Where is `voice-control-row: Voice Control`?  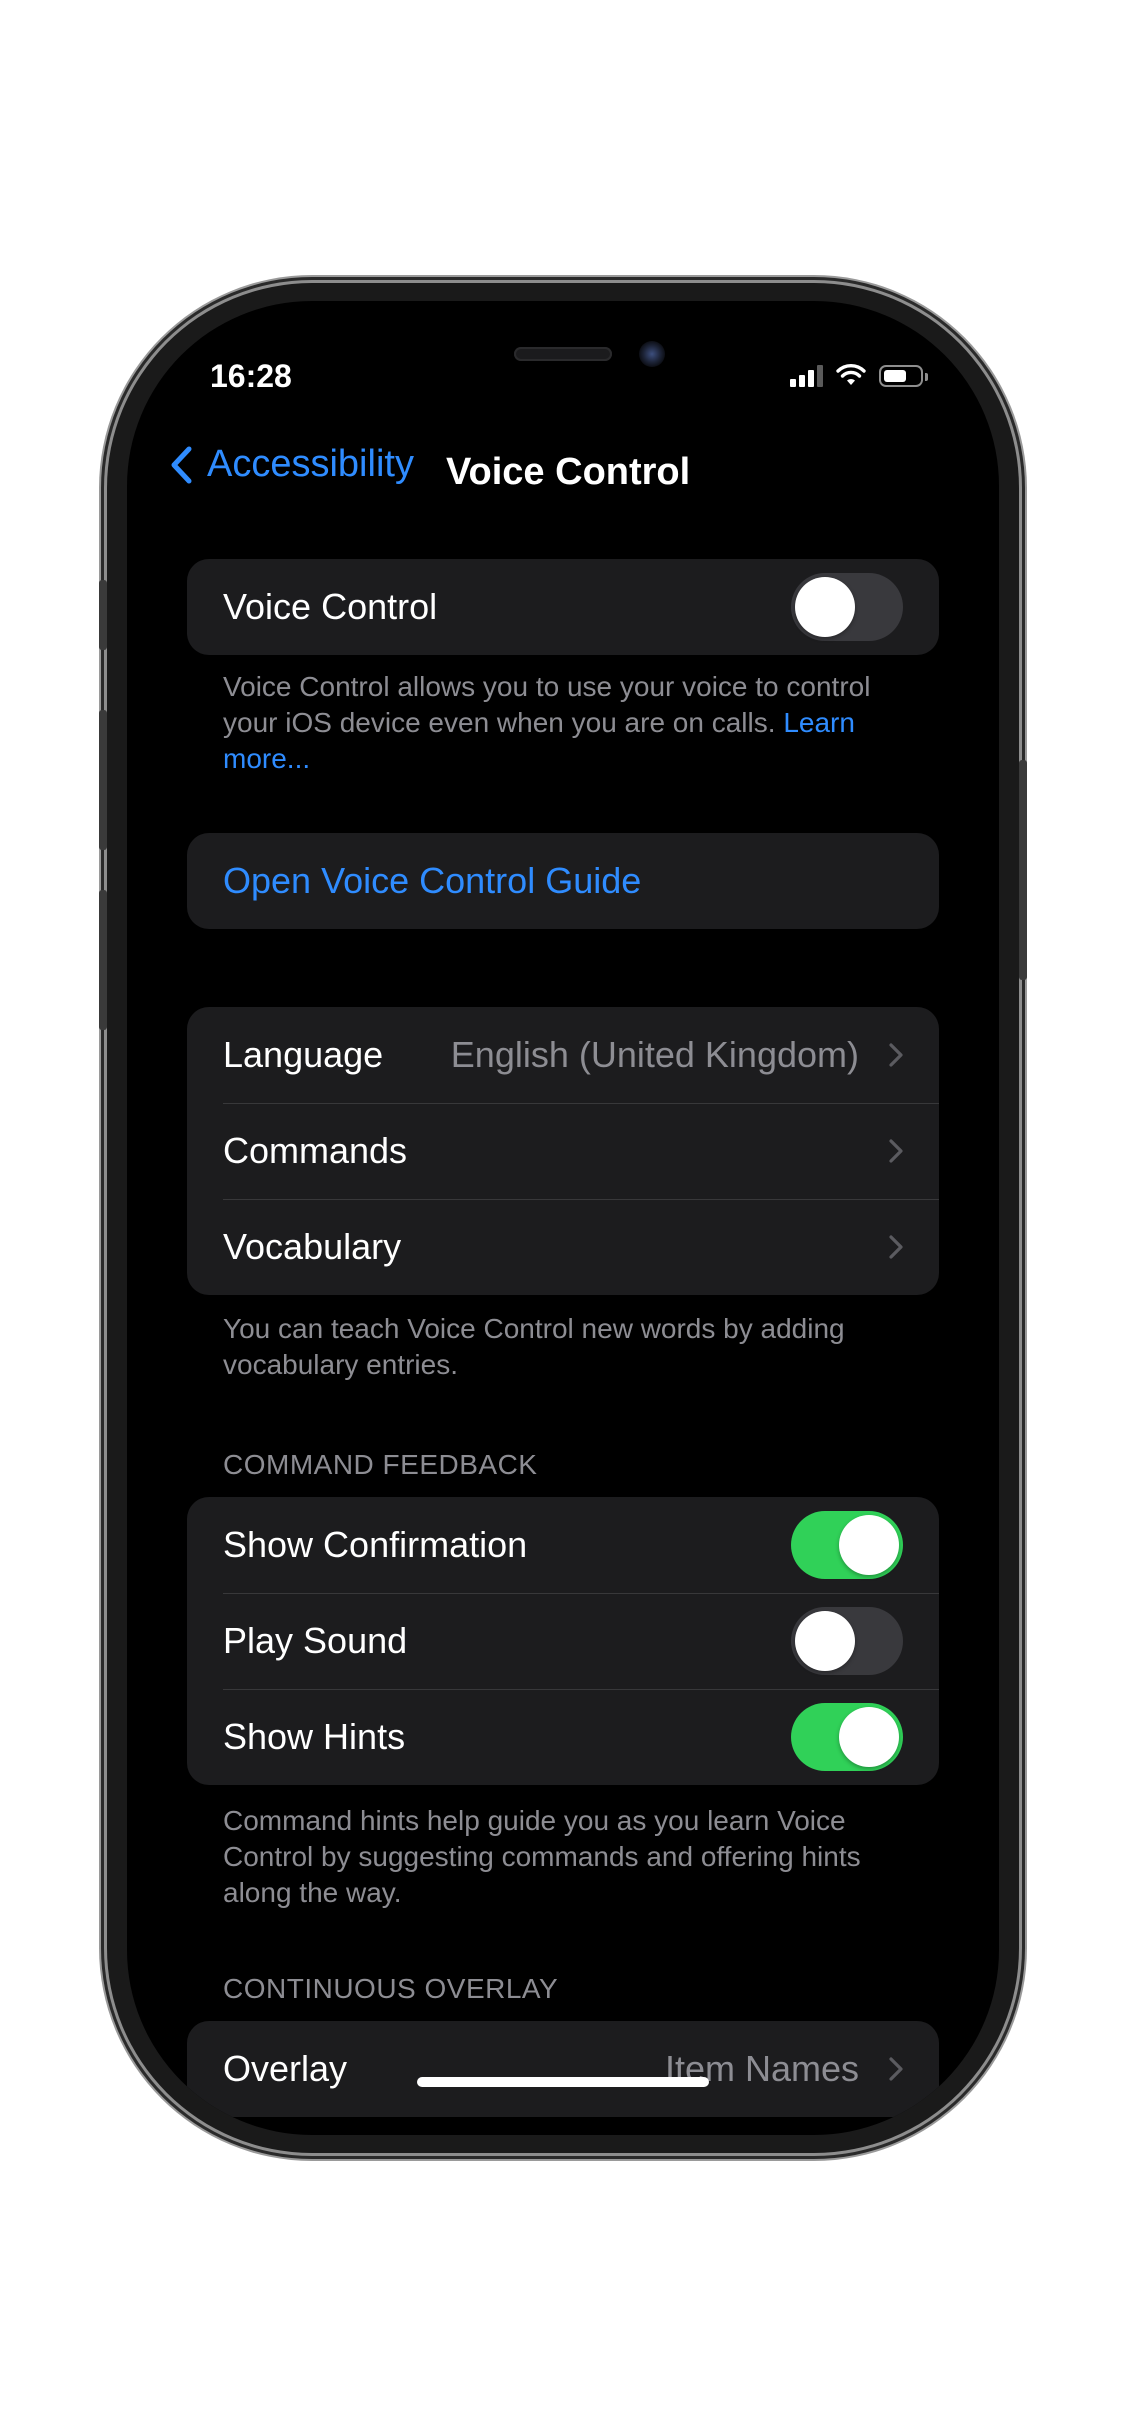 voice-control-row: Voice Control is located at coordinates (563, 607).